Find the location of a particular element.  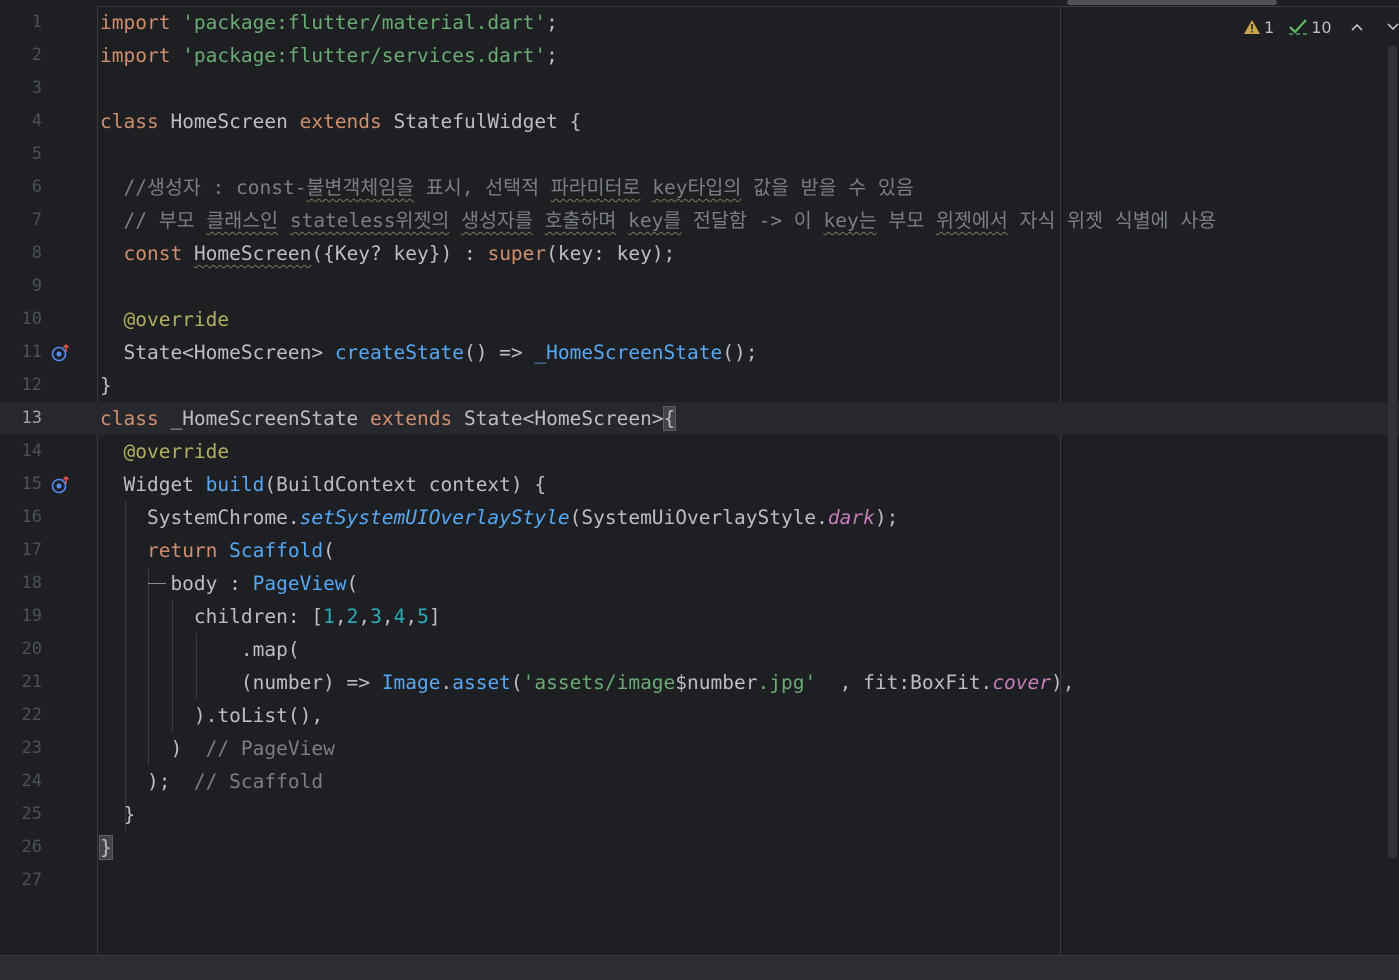

line-number: 9 is located at coordinates (21, 286).